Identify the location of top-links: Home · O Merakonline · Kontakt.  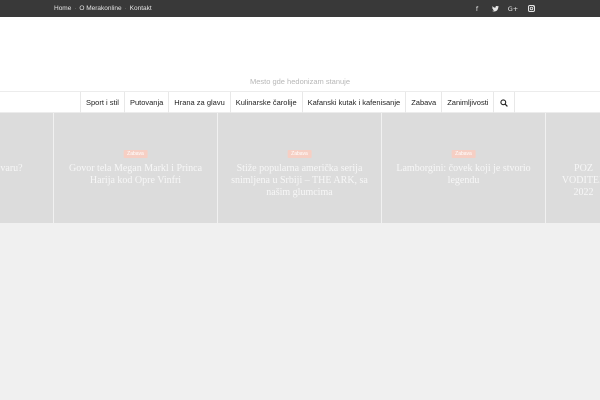
(103, 8).